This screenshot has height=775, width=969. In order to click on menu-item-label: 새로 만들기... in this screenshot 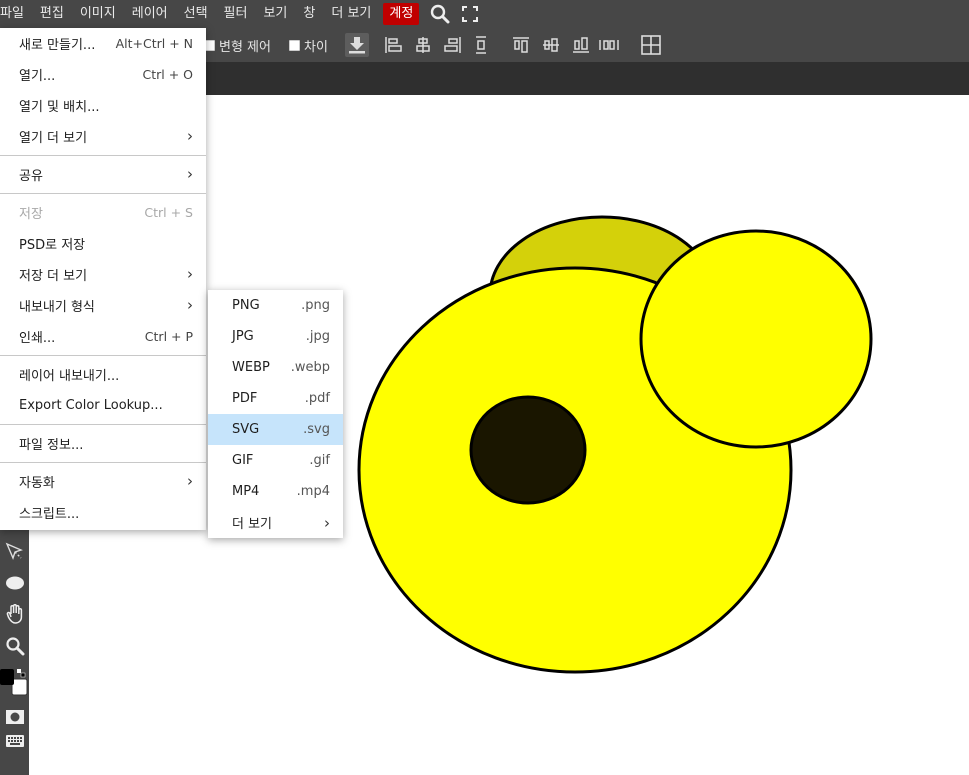, I will do `click(57, 45)`.